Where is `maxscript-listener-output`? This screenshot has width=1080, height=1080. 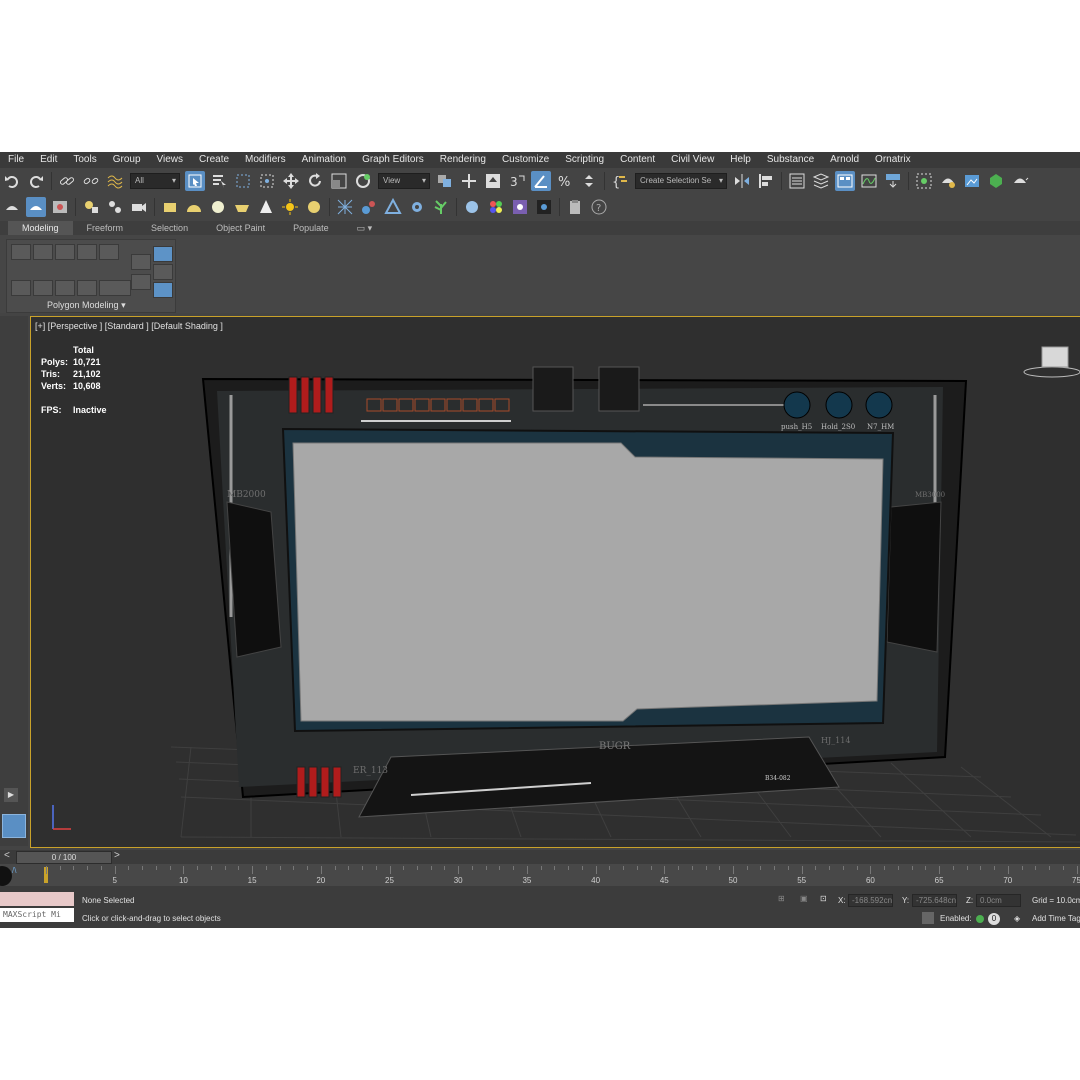
maxscript-listener-output is located at coordinates (37, 899).